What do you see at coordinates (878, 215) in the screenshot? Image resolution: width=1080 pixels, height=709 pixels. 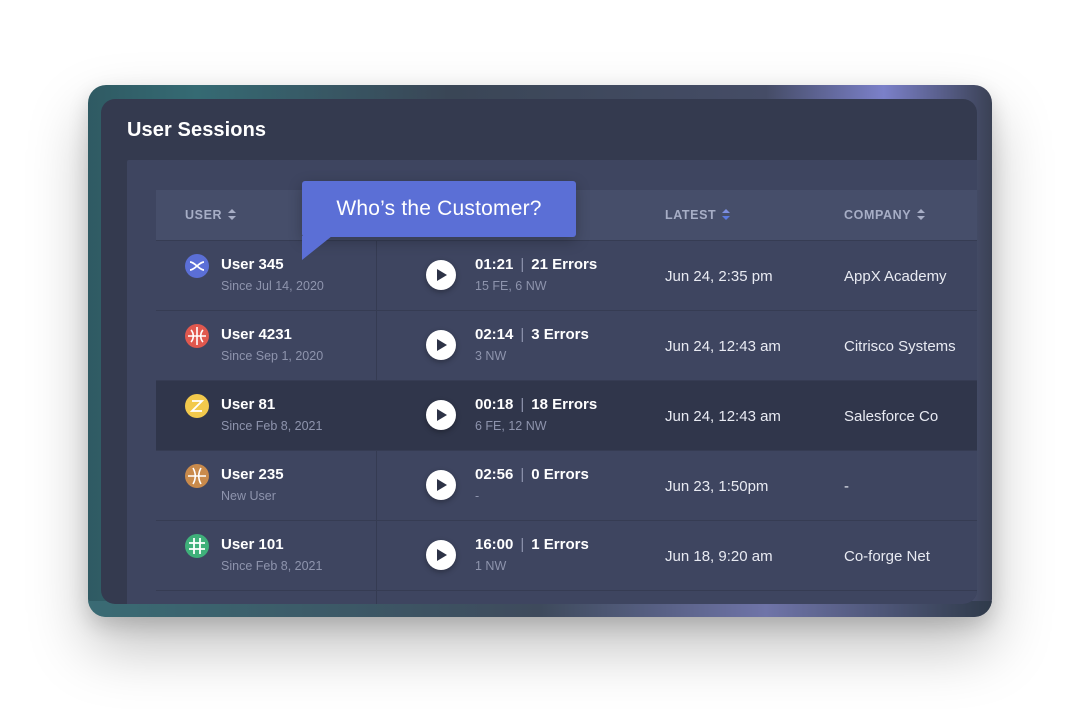 I see `column-header-company-label: COMPANY` at bounding box center [878, 215].